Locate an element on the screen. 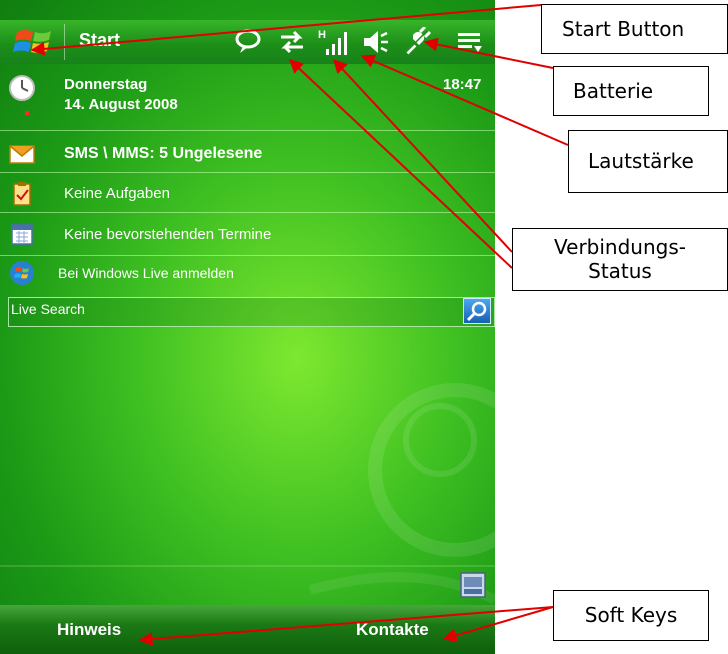 The image size is (728, 654). softkey-left: Hinweis is located at coordinates (89, 630).